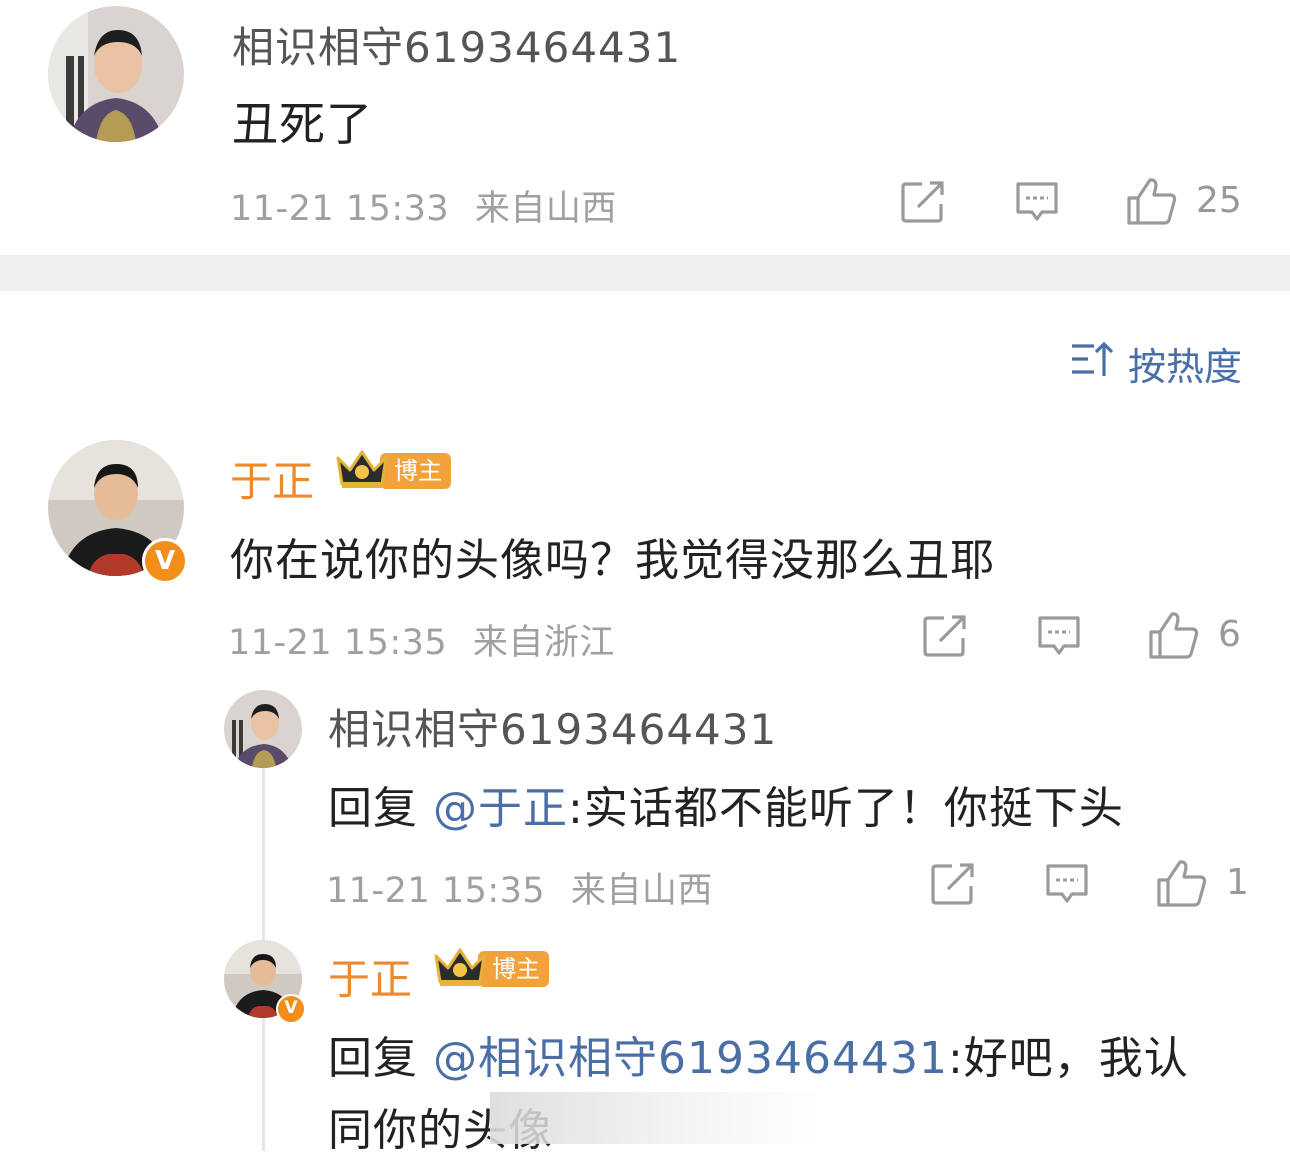  Describe the element at coordinates (1229, 634) in the screenshot. I see `like-count: 6` at that location.